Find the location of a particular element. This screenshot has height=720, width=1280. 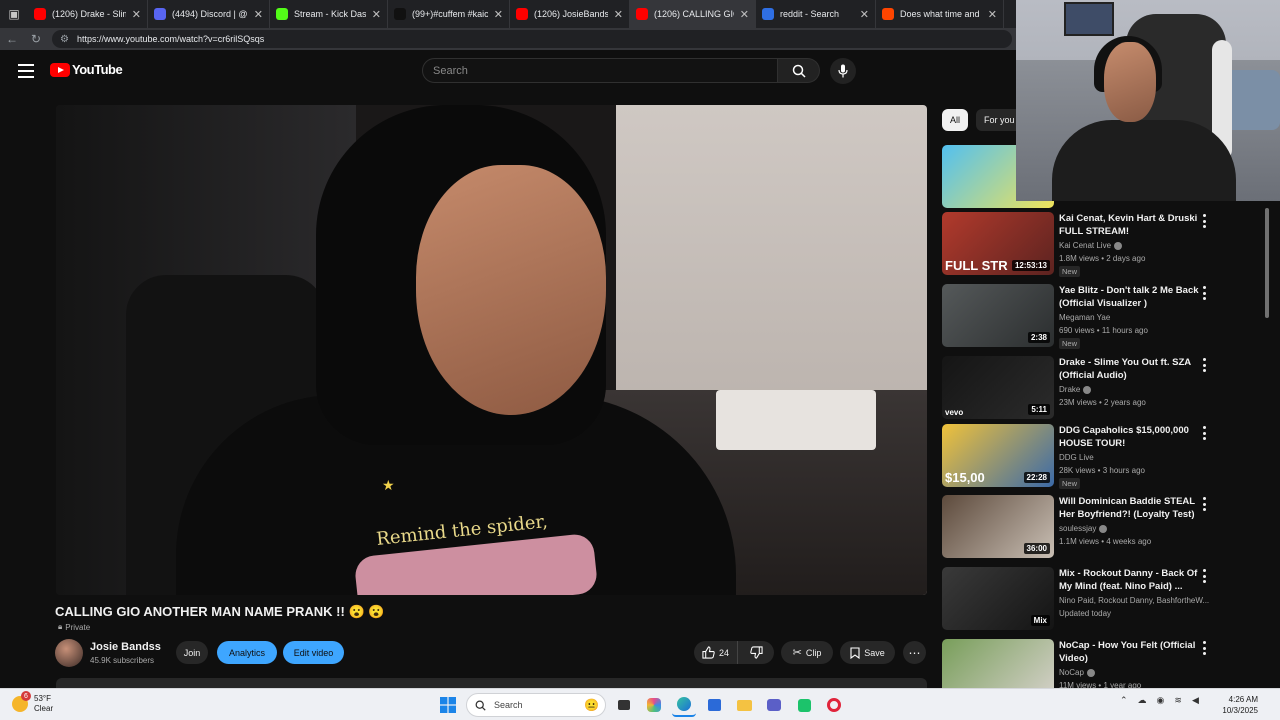

search-button is located at coordinates (799, 70).